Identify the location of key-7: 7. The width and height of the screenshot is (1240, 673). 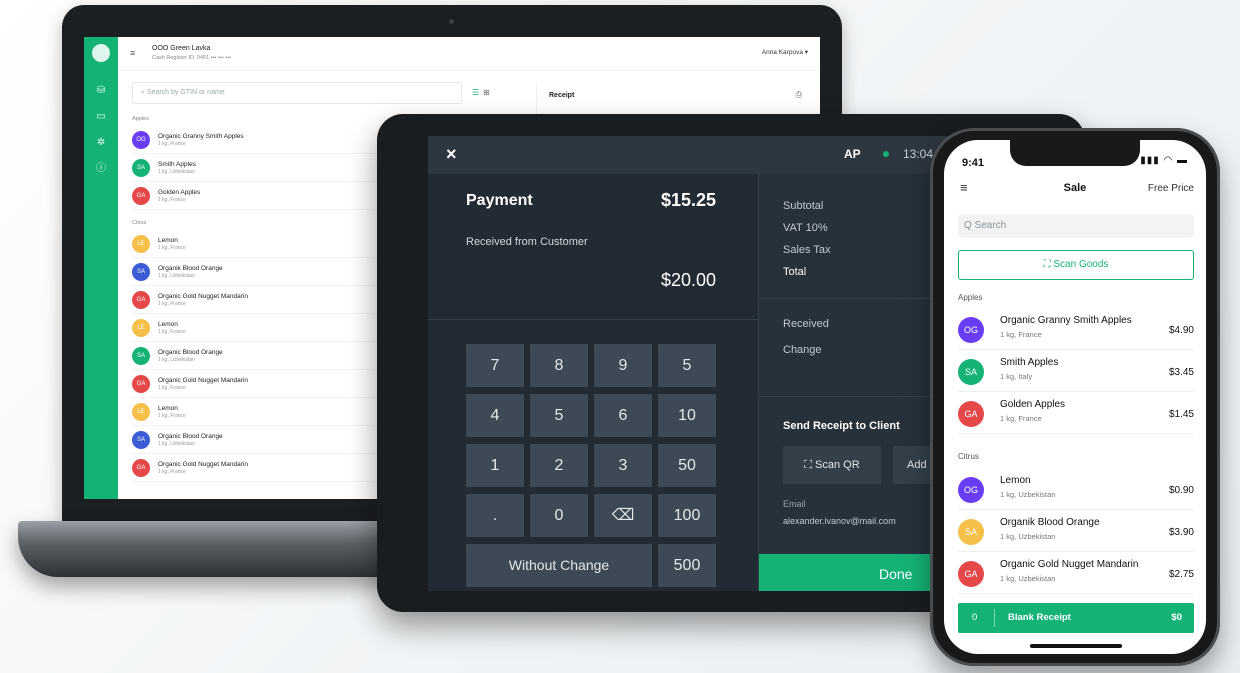
(495, 365).